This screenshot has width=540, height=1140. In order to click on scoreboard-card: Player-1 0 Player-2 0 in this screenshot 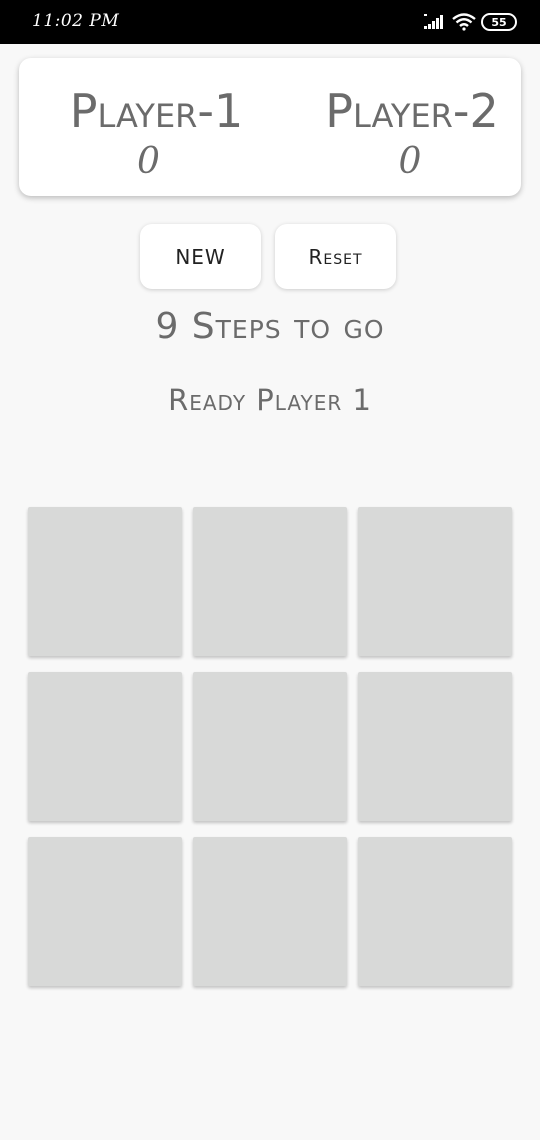, I will do `click(270, 127)`.